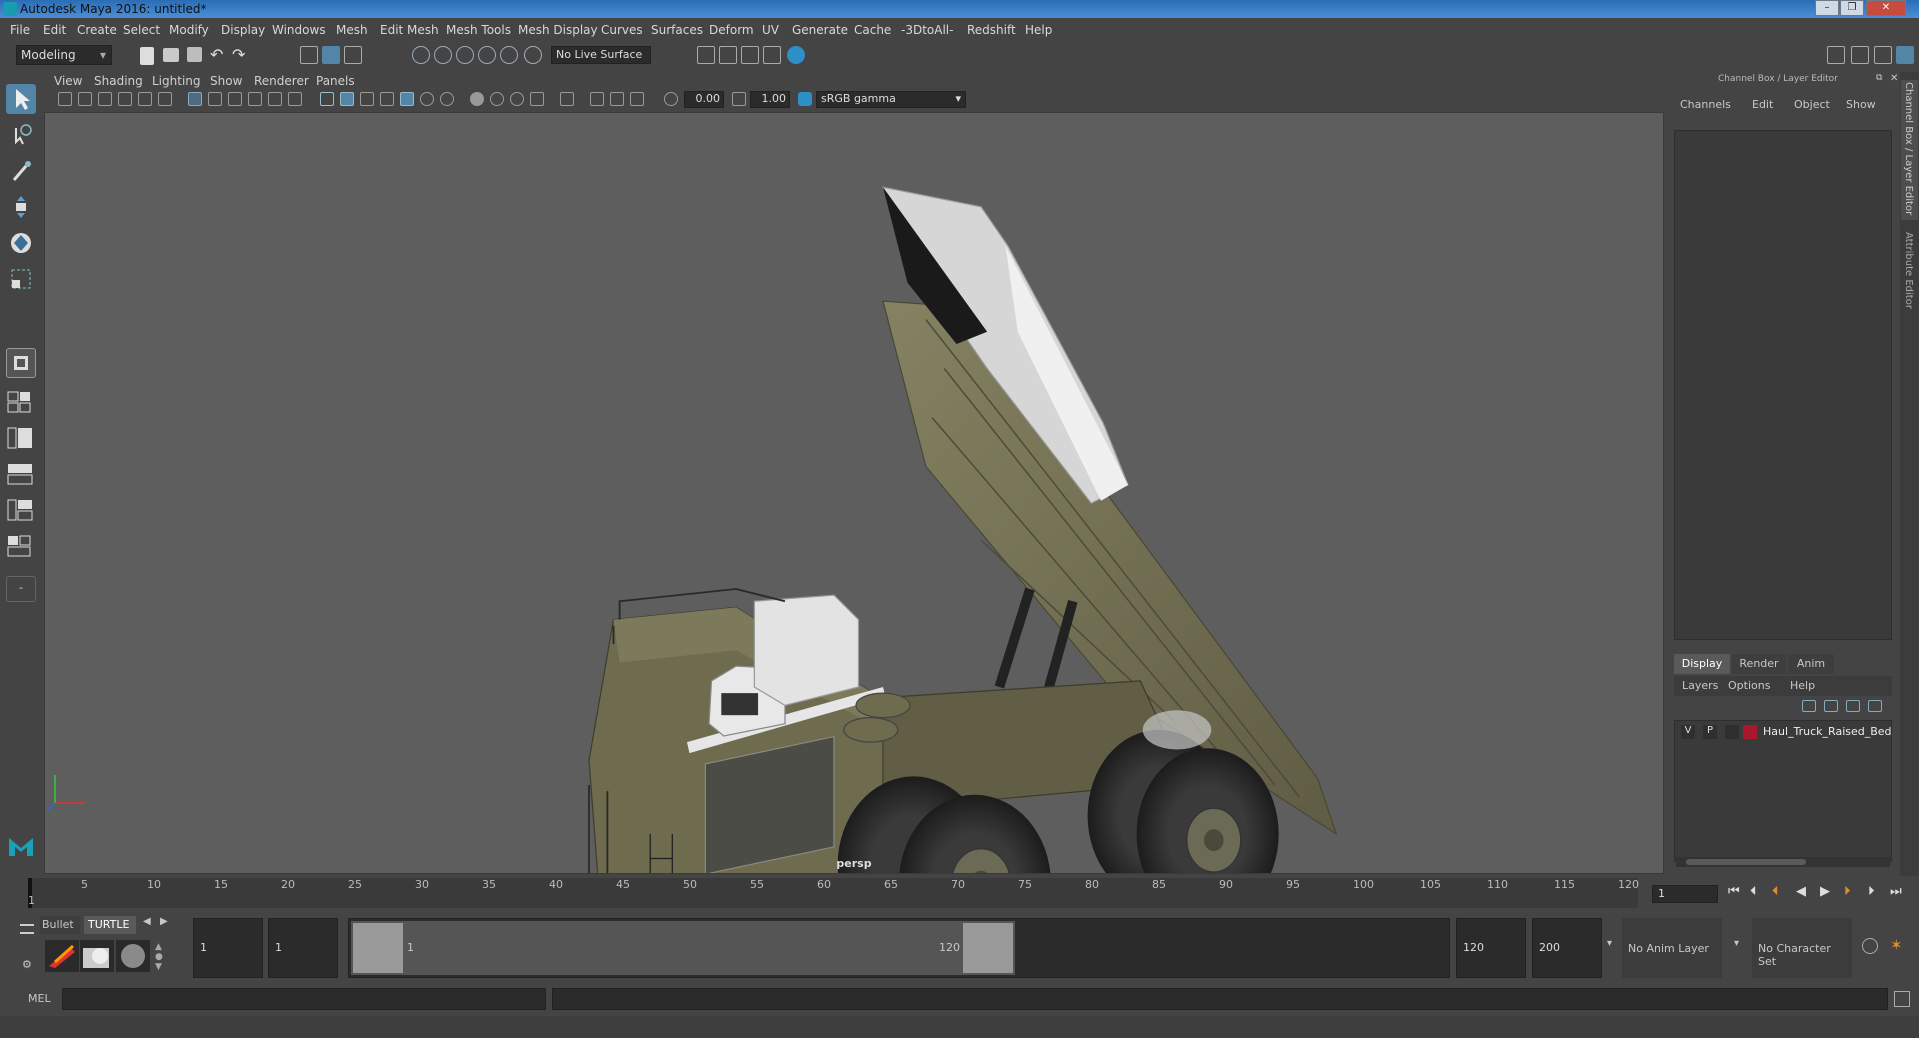 This screenshot has height=1038, width=1919. Describe the element at coordinates (991, 30) in the screenshot. I see `menu-redshift: Redshift` at that location.